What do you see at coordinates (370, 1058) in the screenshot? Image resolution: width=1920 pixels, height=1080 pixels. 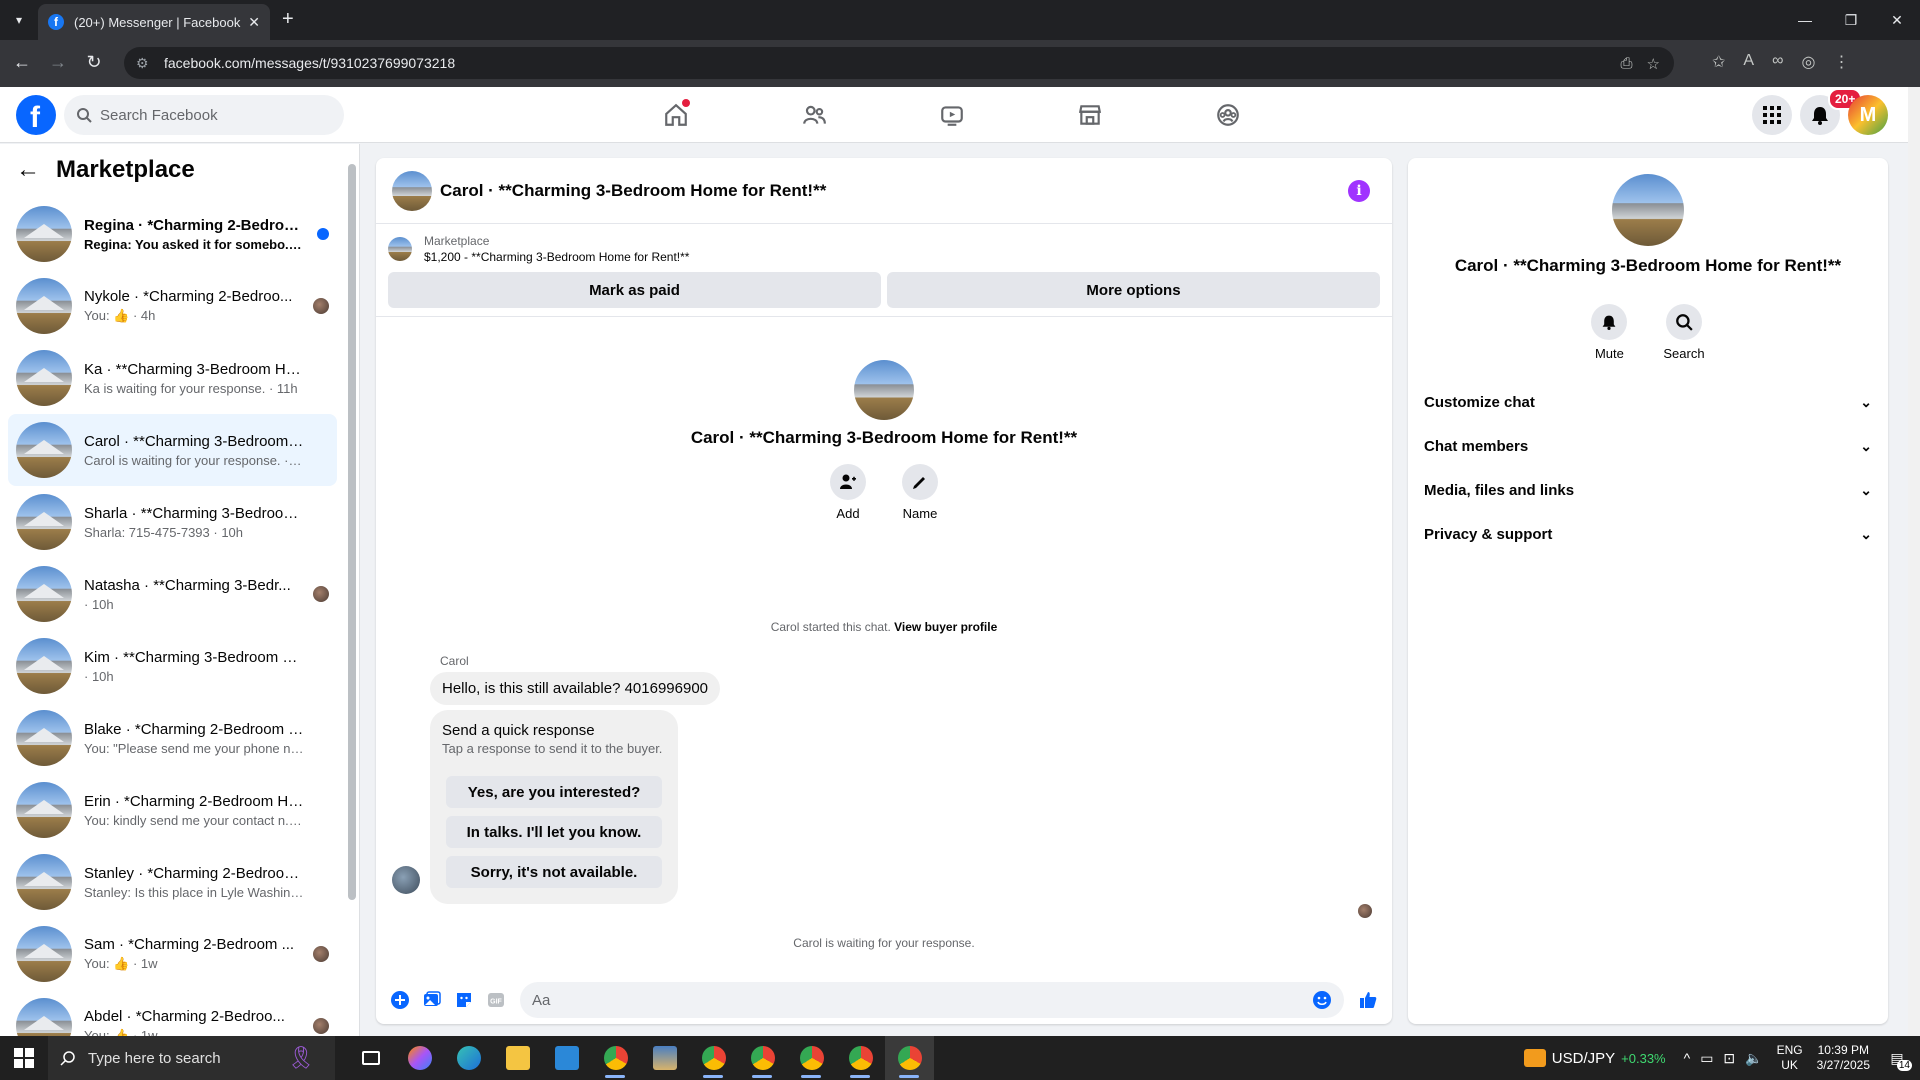 I see `task-view-icon` at bounding box center [370, 1058].